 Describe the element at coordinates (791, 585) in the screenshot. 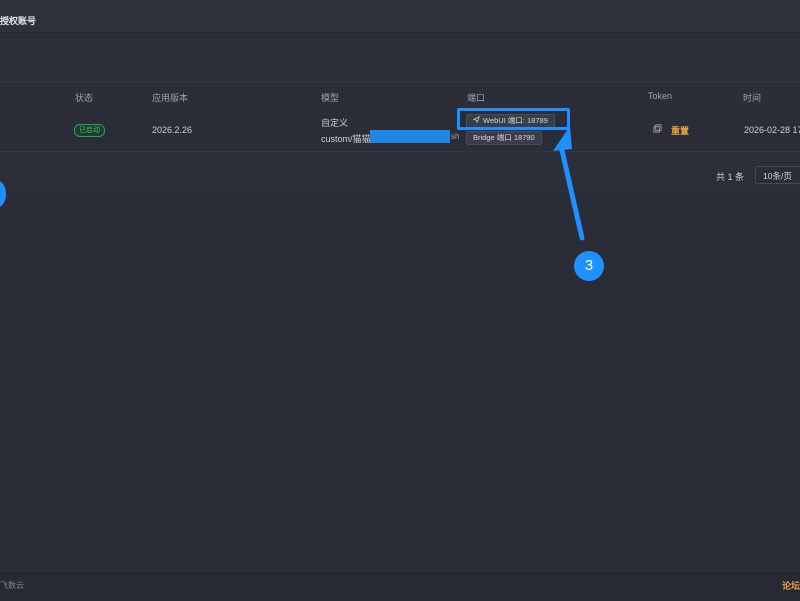

I see `forum-link: 论坛` at that location.